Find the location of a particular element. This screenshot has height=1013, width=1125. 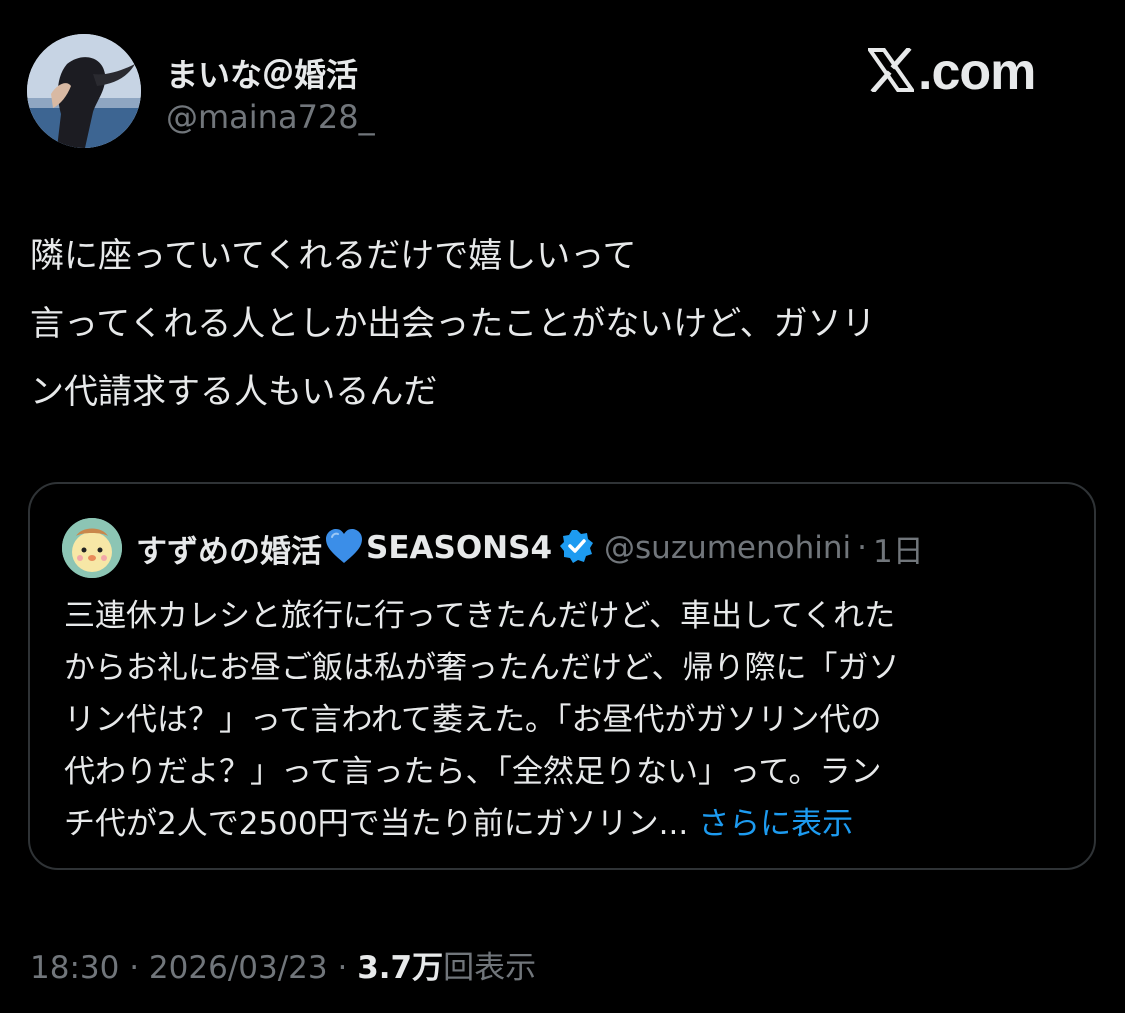

views-count: 3.7万 is located at coordinates (400, 968).